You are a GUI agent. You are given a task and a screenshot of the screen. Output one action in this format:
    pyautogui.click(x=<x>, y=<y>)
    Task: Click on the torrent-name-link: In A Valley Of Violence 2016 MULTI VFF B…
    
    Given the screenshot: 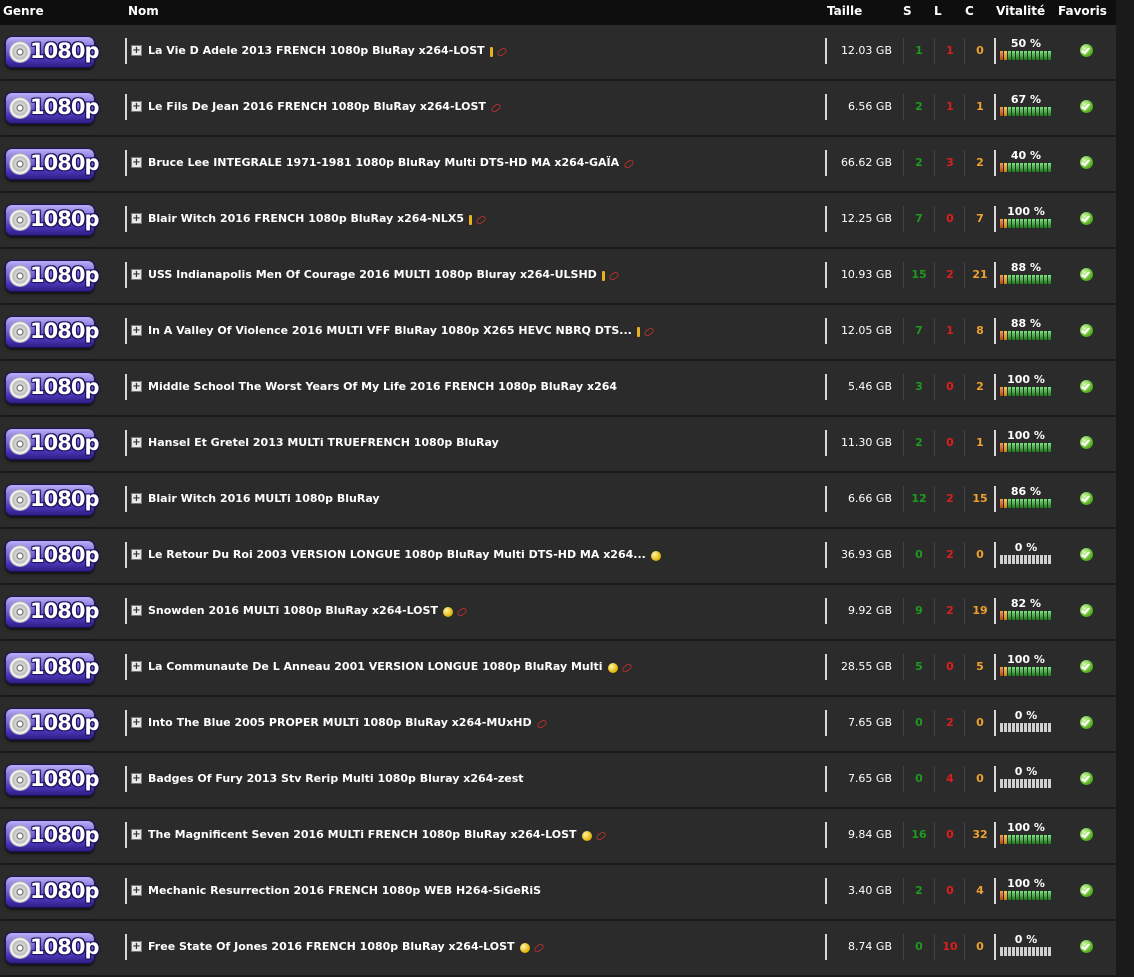 What is the action you would take?
    pyautogui.click(x=390, y=330)
    